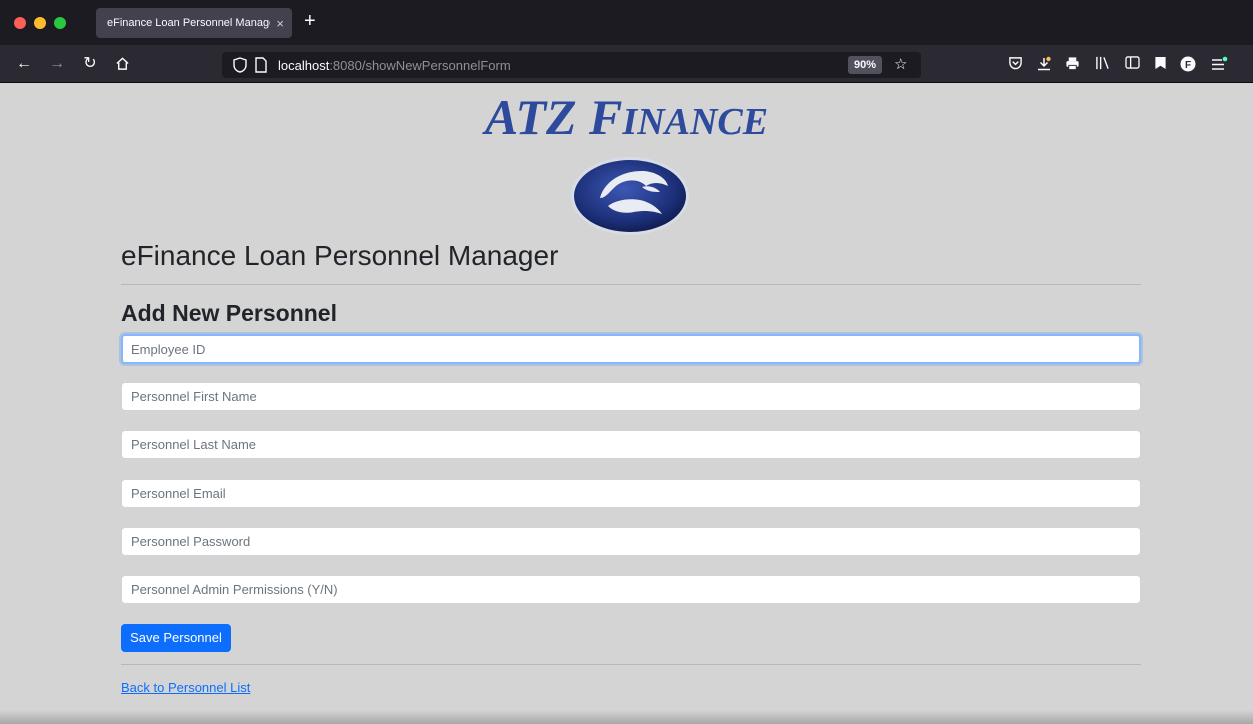  What do you see at coordinates (40, 23) in the screenshot?
I see `window-minimize-button` at bounding box center [40, 23].